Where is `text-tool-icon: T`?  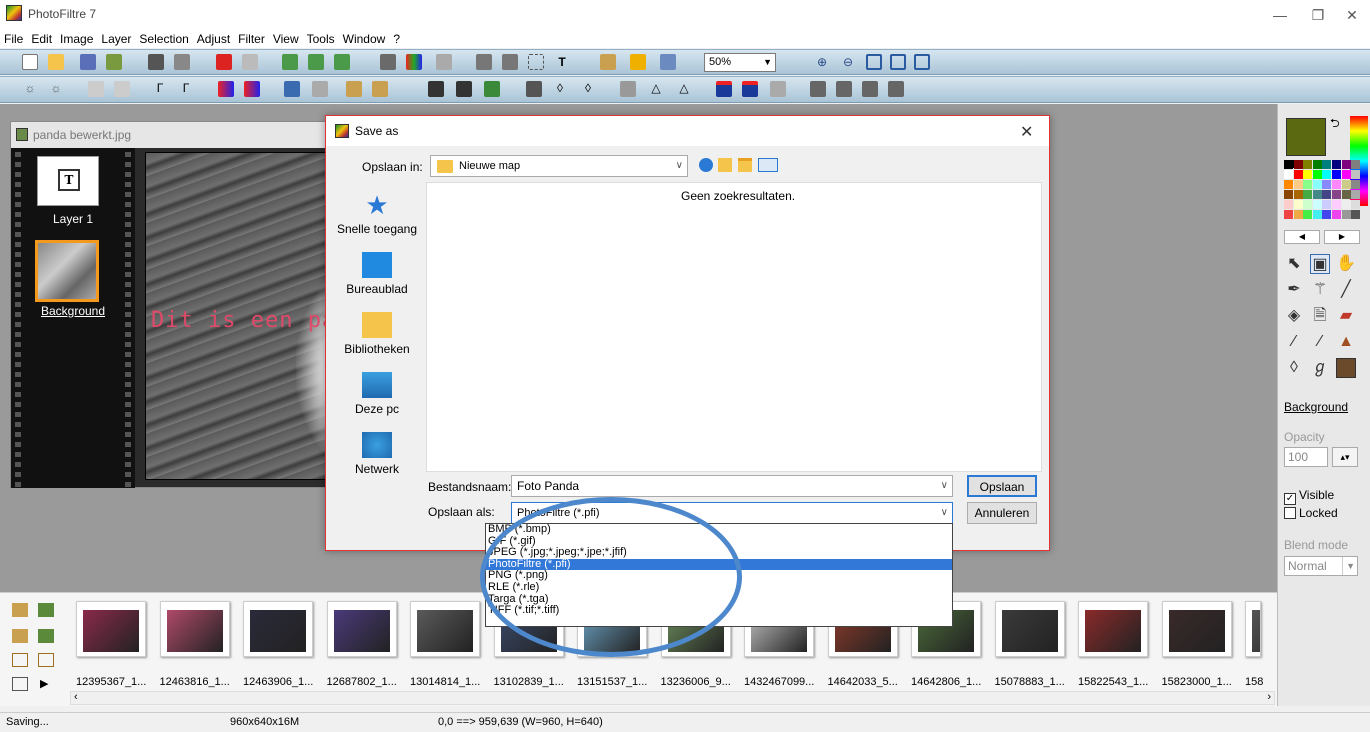 text-tool-icon: T is located at coordinates (562, 62).